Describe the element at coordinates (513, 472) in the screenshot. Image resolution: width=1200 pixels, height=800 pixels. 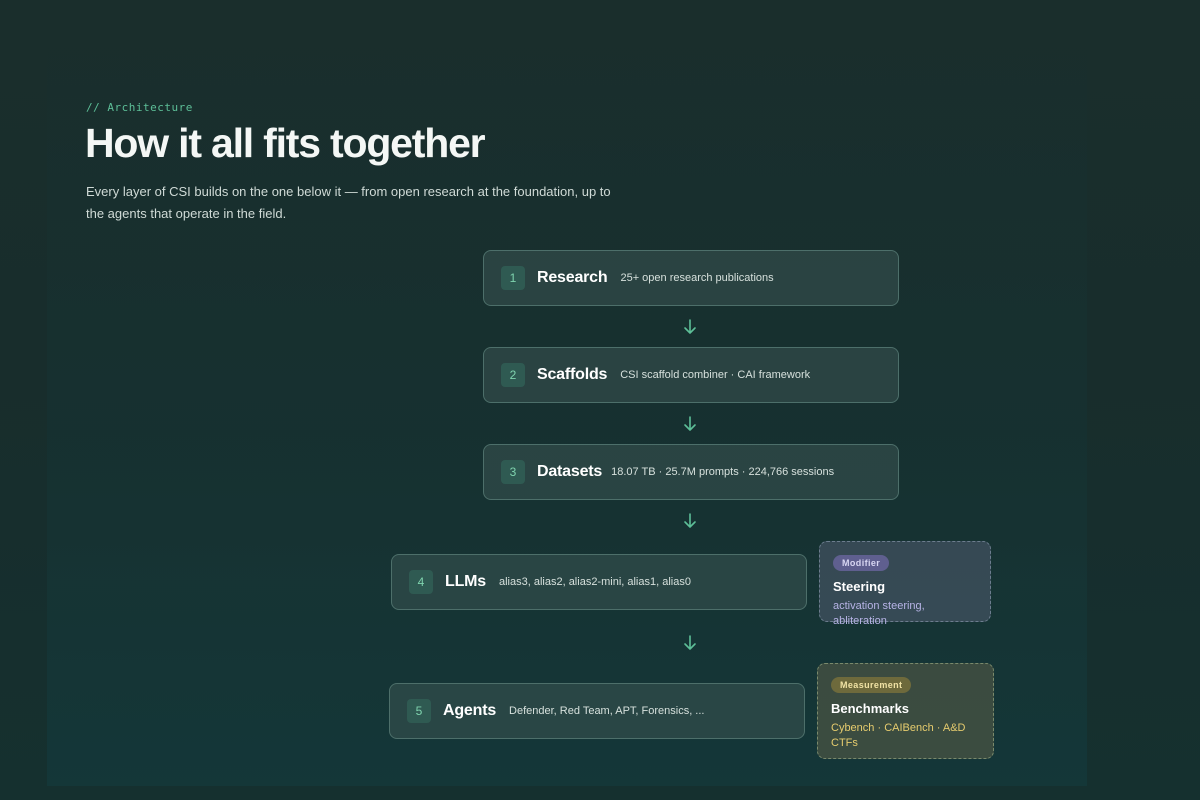
I see `layer-number: 3` at that location.